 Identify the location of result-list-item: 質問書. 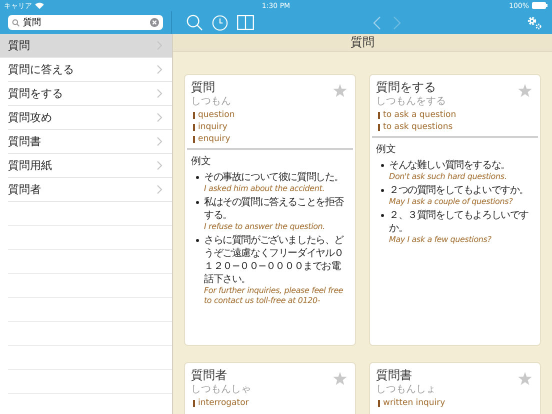
(90, 142).